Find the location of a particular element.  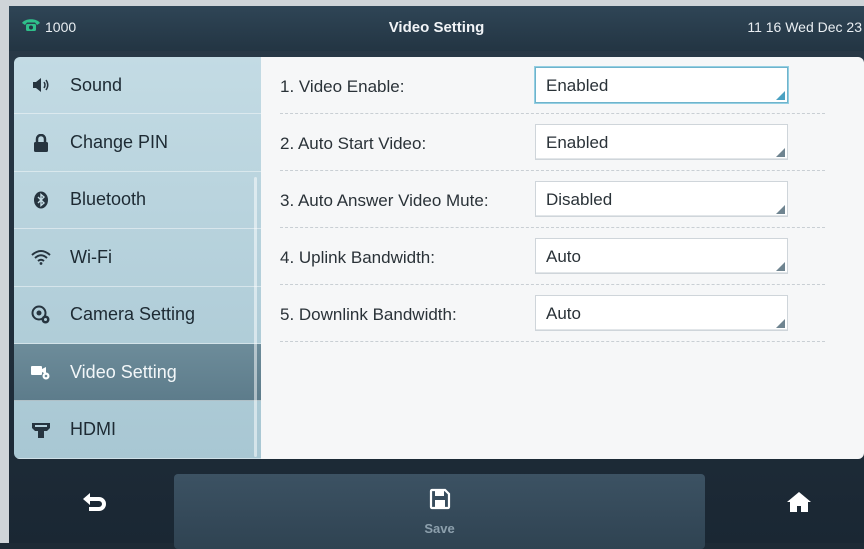

setting-value: Disabled is located at coordinates (579, 199).